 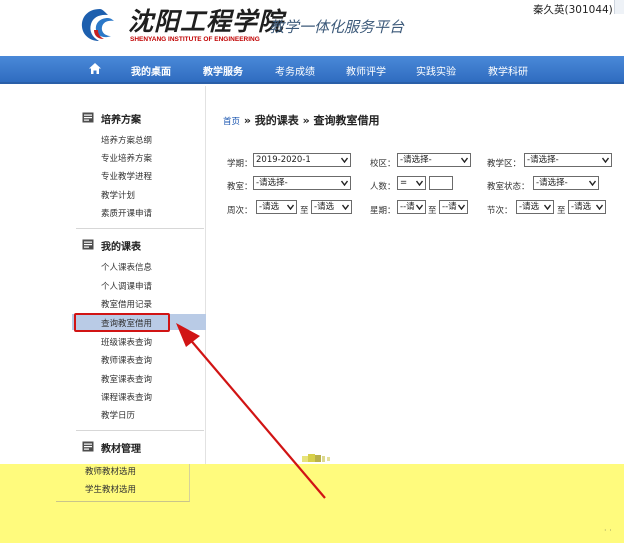 What do you see at coordinates (535, 207) in the screenshot?
I see `period-from-select: -请选` at bounding box center [535, 207].